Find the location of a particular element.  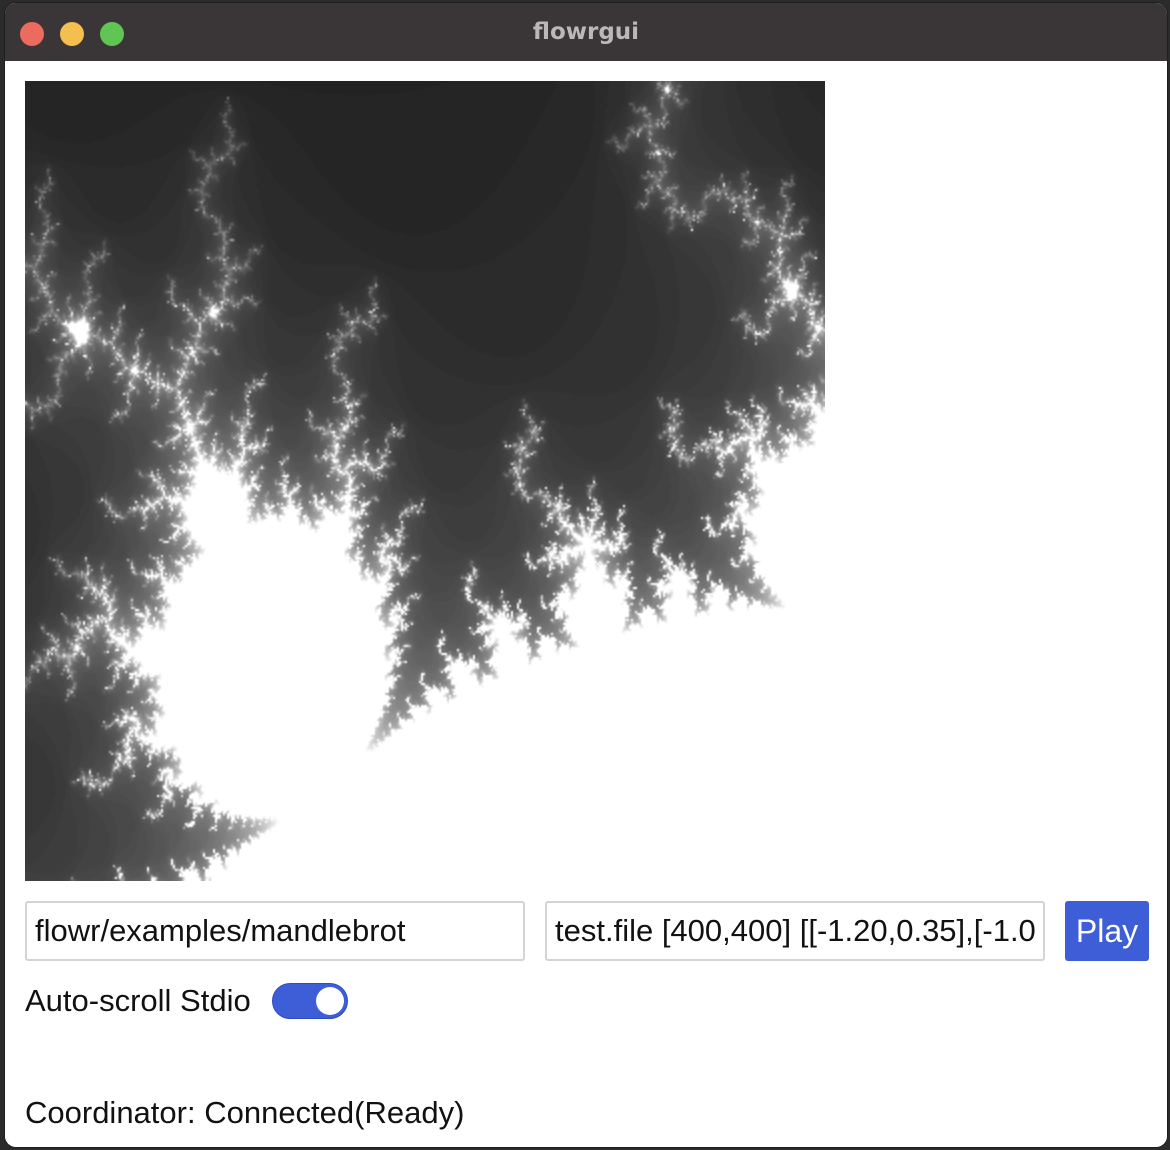

flow-path-input is located at coordinates (275, 931).